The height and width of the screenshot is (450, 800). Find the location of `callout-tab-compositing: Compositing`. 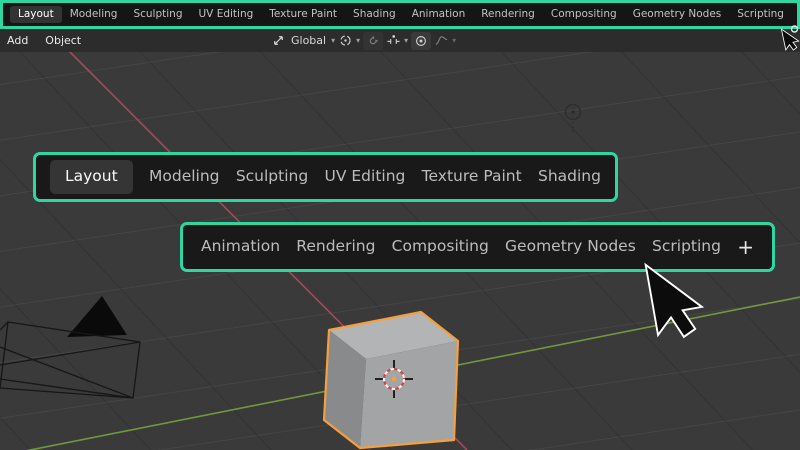

callout-tab-compositing: Compositing is located at coordinates (440, 247).